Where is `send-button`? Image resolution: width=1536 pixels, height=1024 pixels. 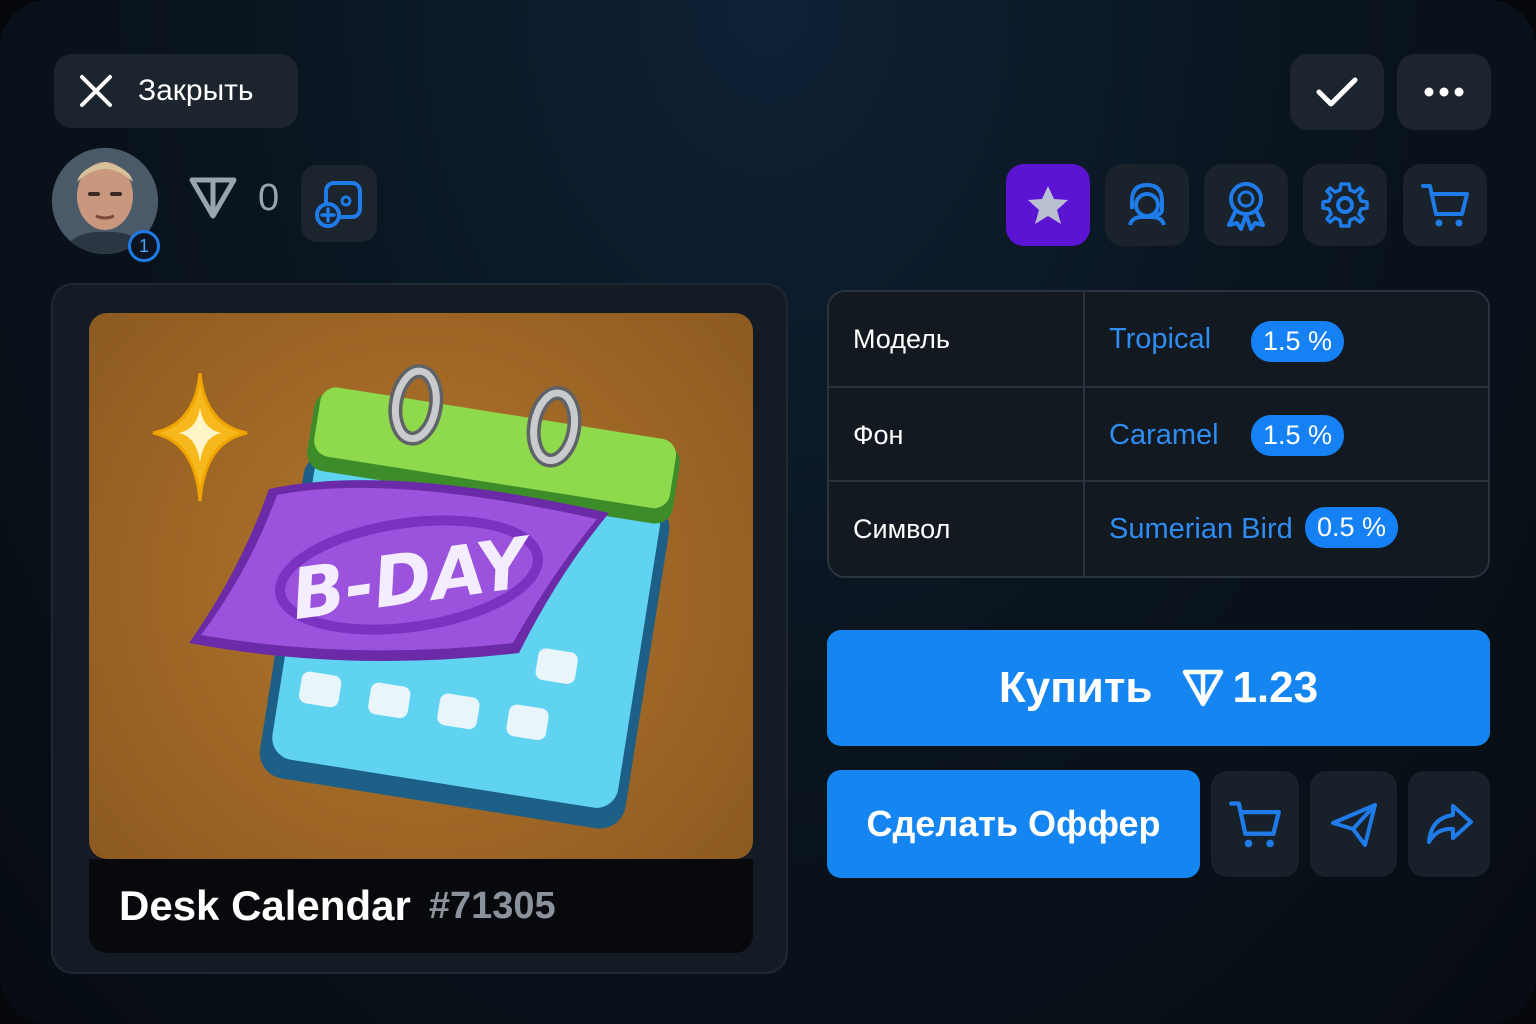
send-button is located at coordinates (1353, 824).